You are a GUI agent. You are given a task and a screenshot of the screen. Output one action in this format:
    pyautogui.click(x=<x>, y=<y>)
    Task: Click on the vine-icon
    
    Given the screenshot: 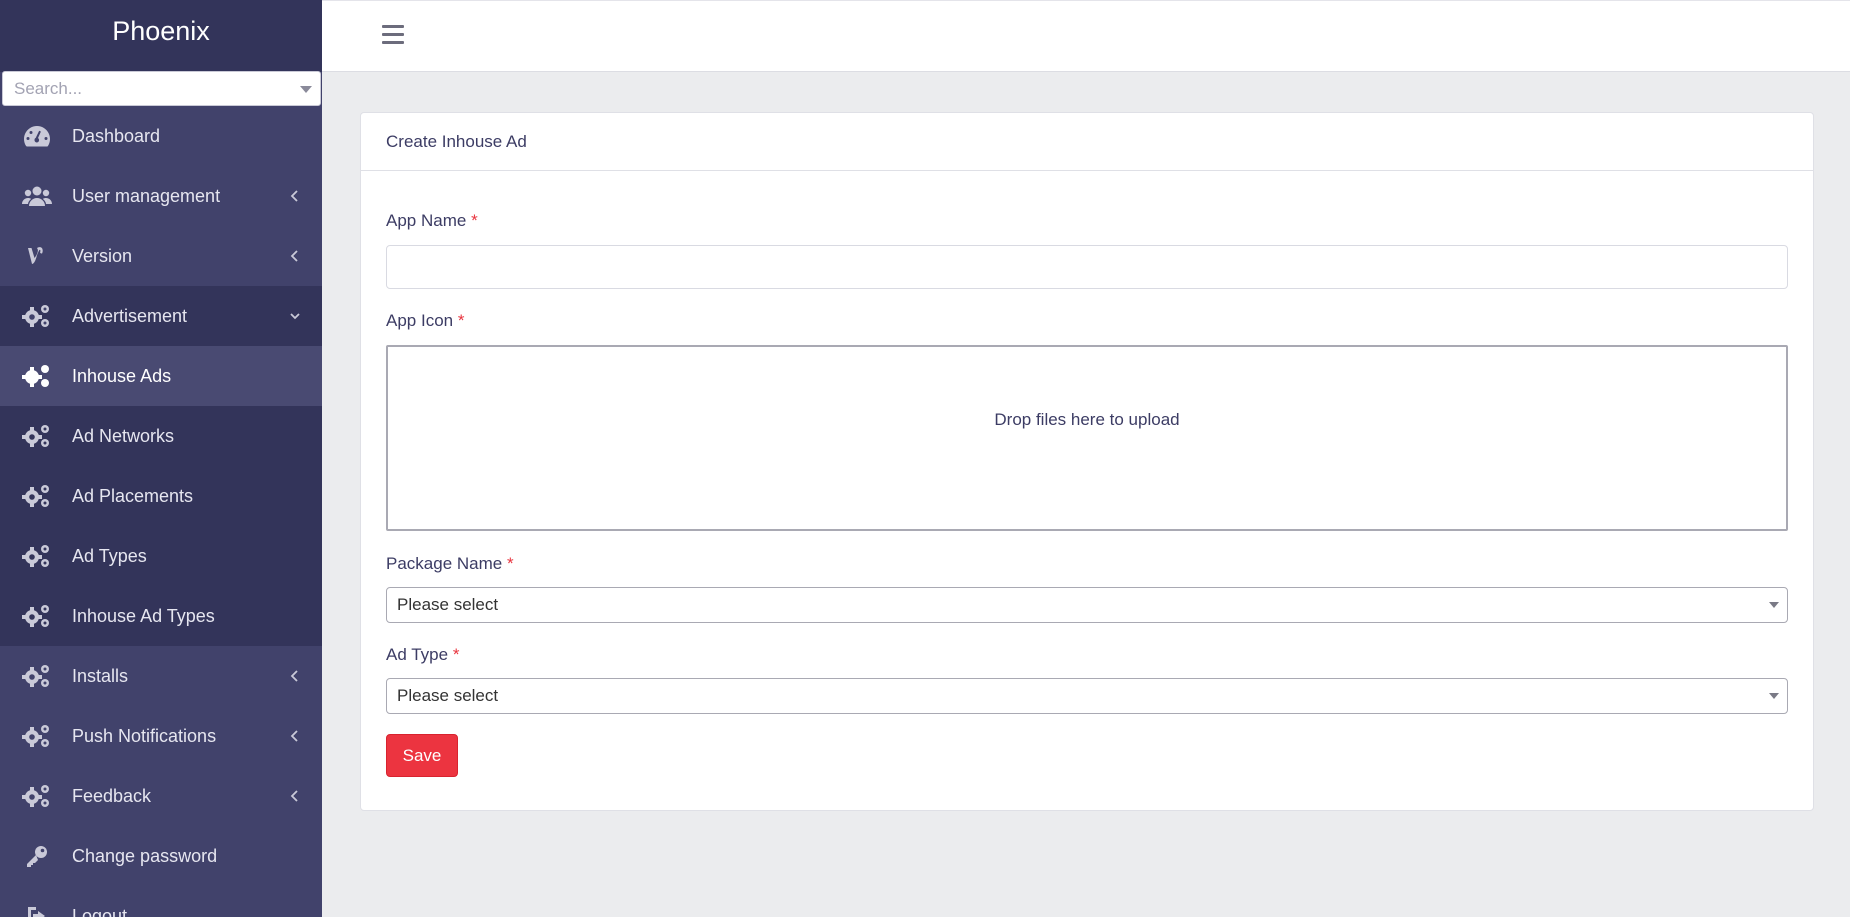 What is the action you would take?
    pyautogui.click(x=37, y=256)
    